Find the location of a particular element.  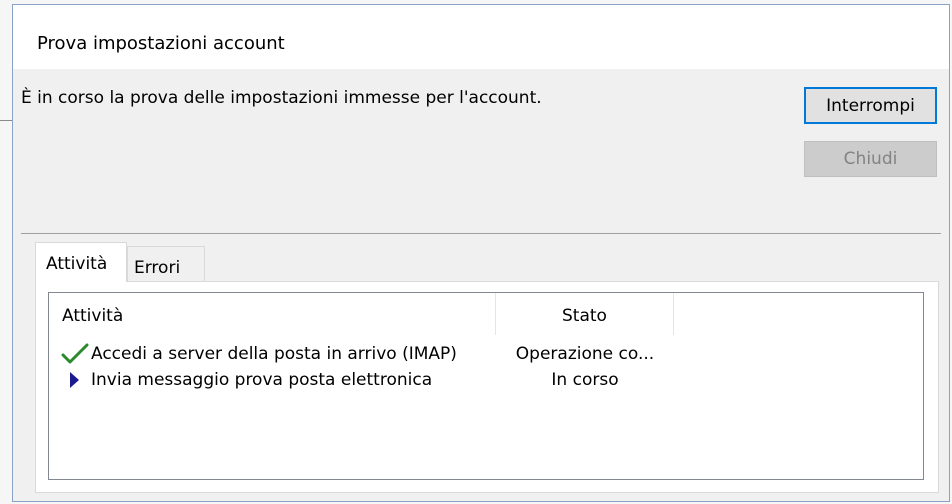

row-activity-cell: Invia messaggio prova posta elettronica is located at coordinates (246, 380).